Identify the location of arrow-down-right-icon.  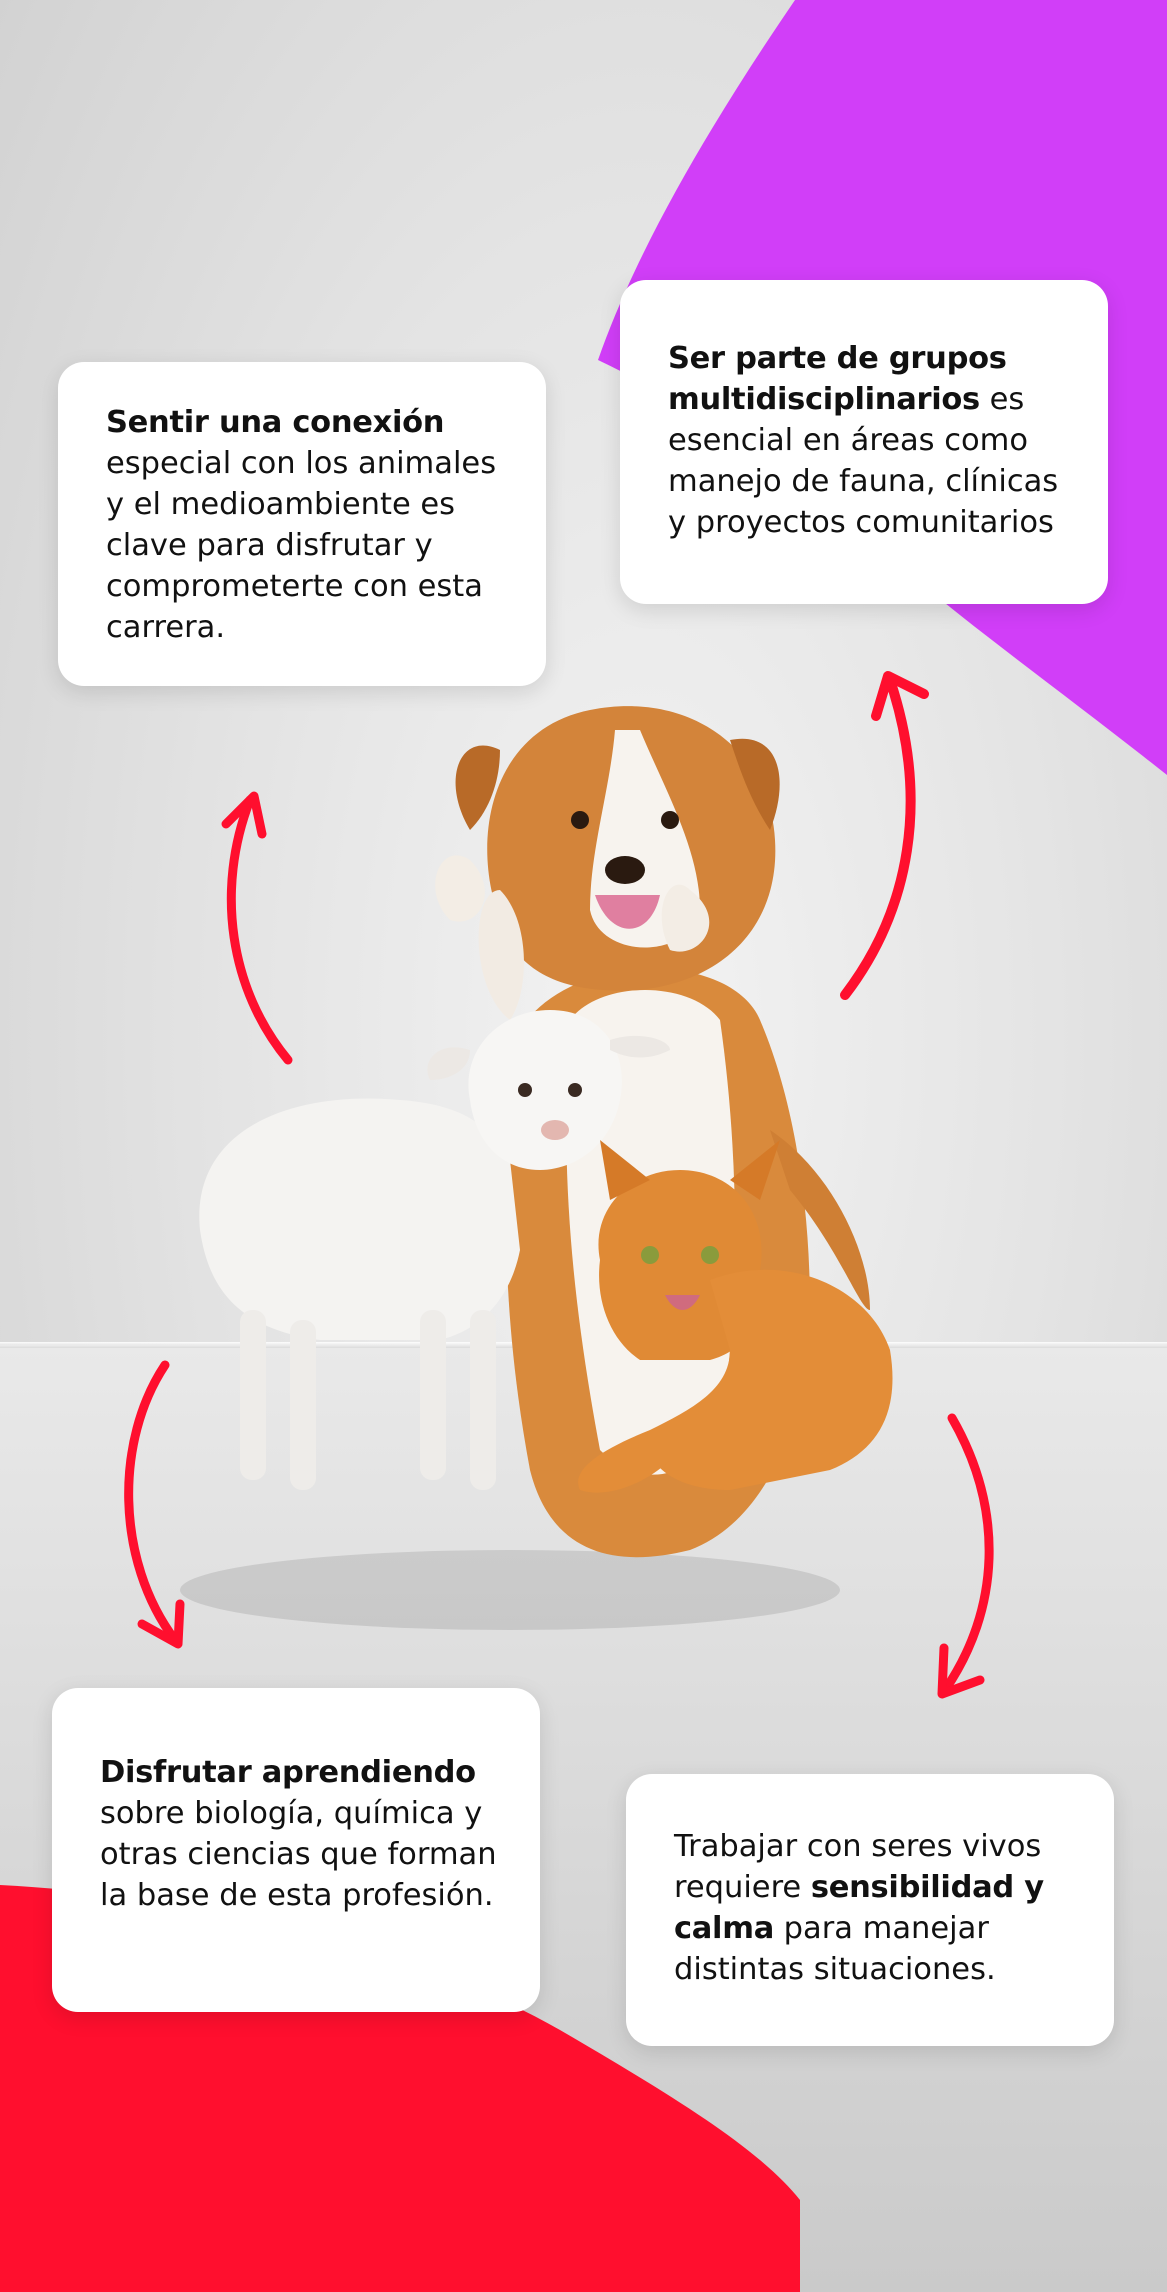
(965, 1556).